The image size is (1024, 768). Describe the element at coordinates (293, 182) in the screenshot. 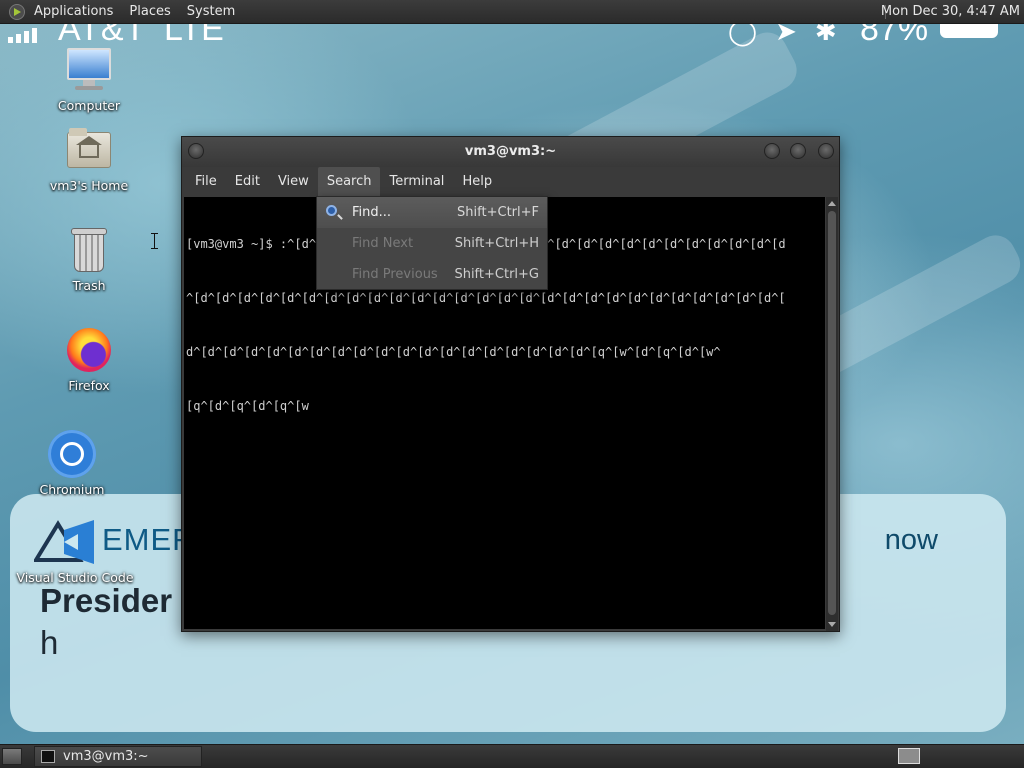

I see `menu-view: View` at that location.